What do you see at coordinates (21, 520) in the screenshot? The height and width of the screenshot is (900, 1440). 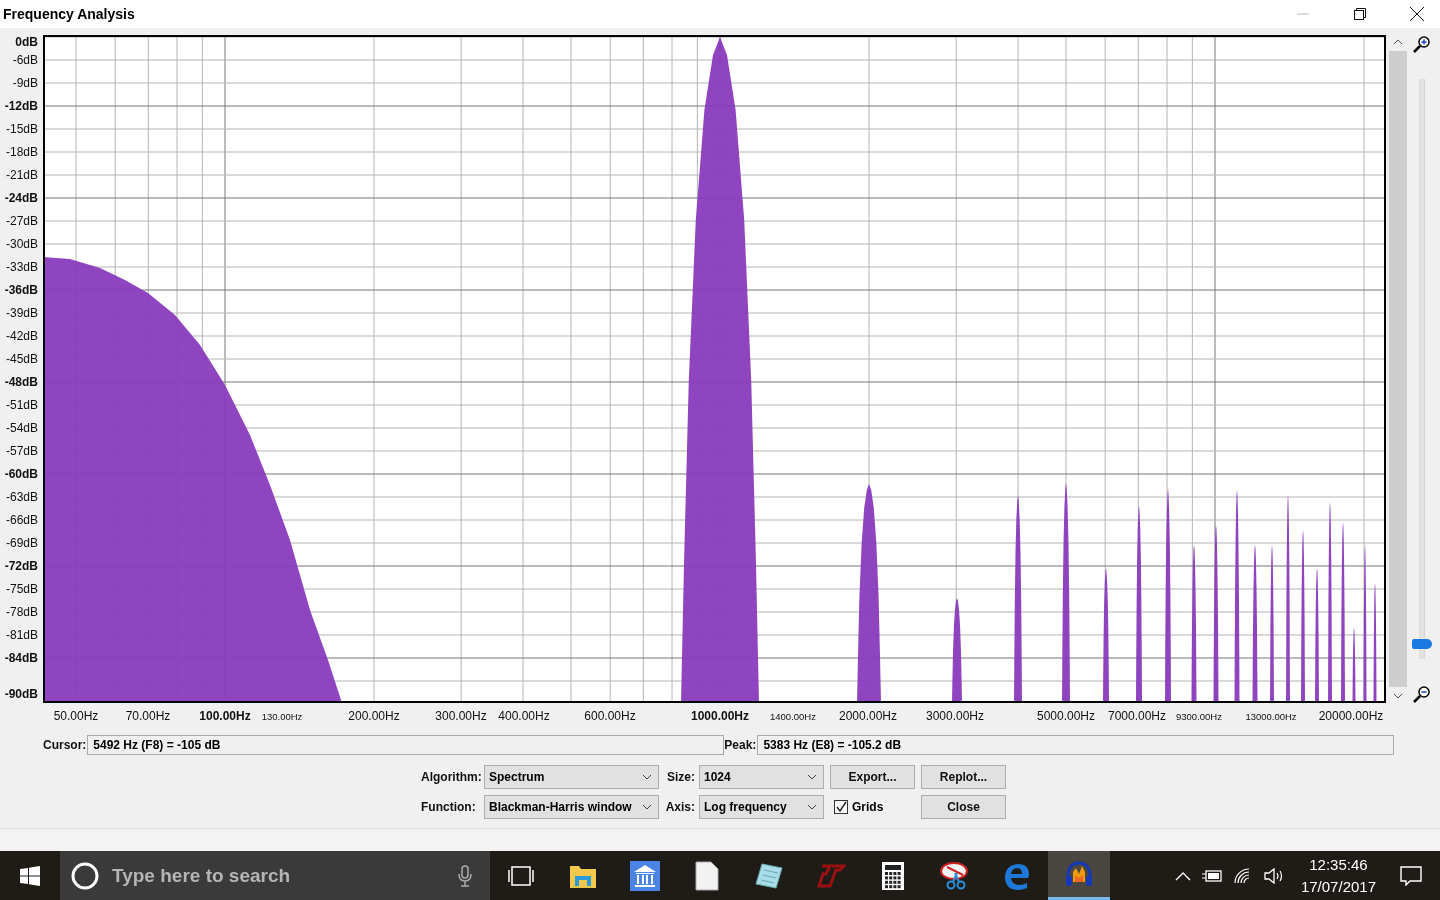 I see `y-axis-label: -66dB` at bounding box center [21, 520].